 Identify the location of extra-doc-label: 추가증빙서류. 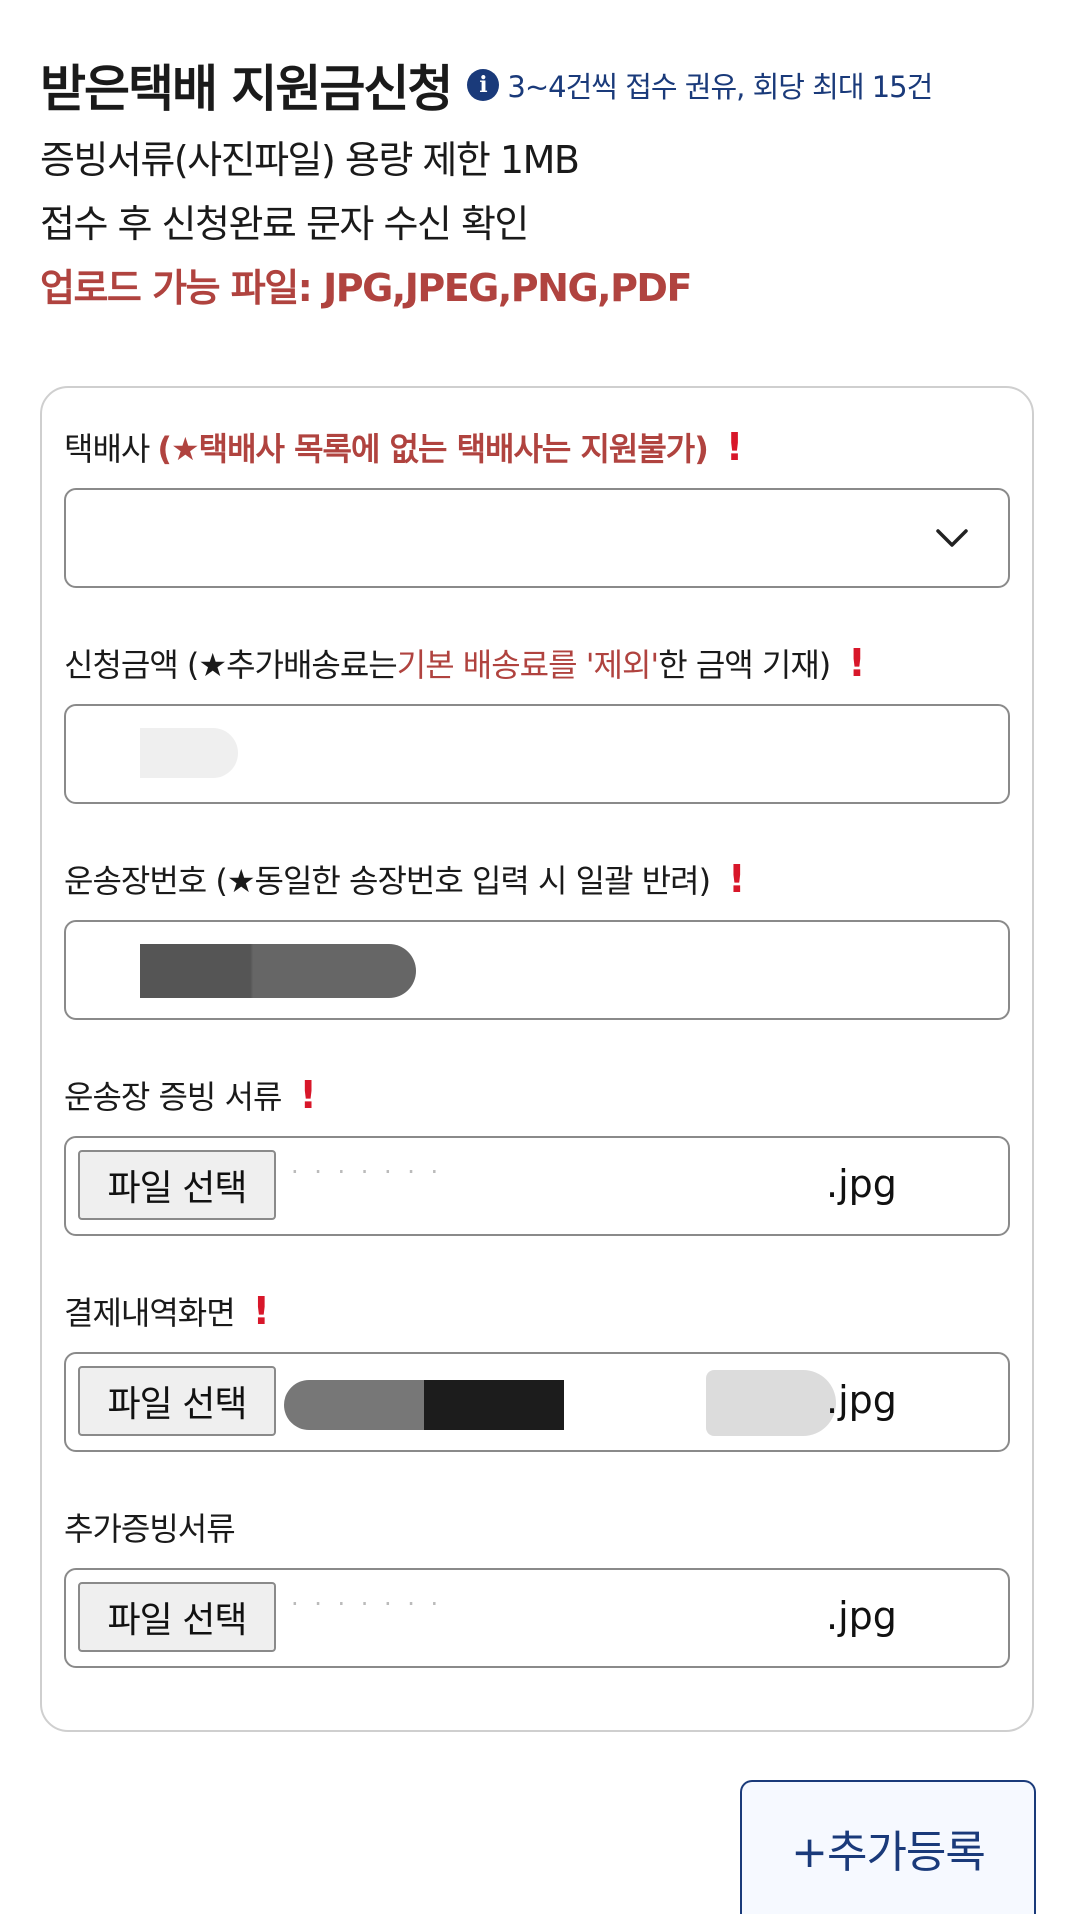
(537, 1527).